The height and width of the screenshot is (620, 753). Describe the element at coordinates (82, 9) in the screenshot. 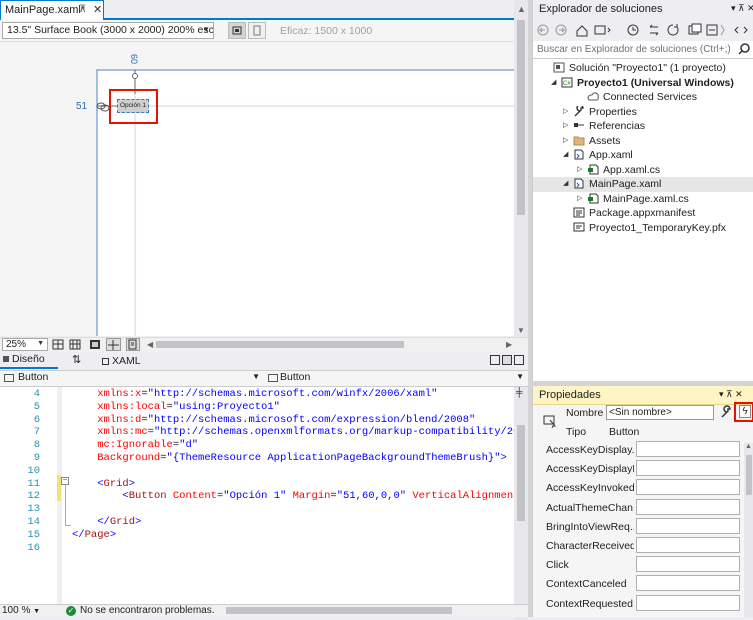

I see `pin-icon: ⊼` at that location.